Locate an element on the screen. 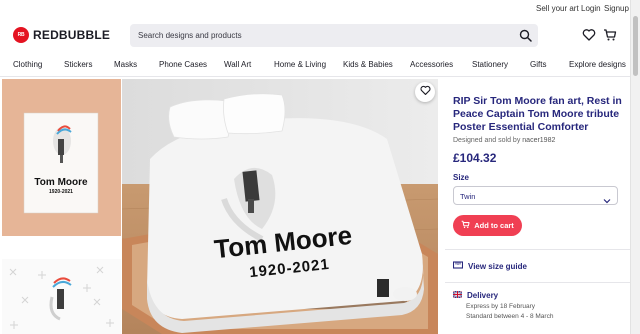 Image resolution: width=640 pixels, height=334 pixels. logo-wordmark: REDBUBBLE is located at coordinates (72, 35).